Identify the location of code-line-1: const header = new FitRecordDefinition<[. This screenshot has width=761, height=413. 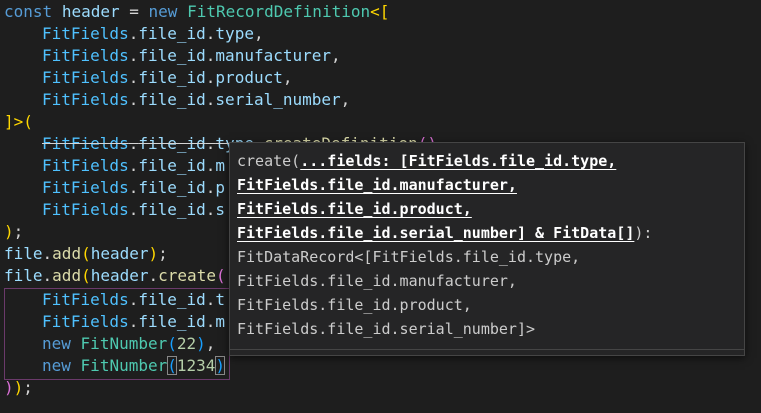
(196, 12).